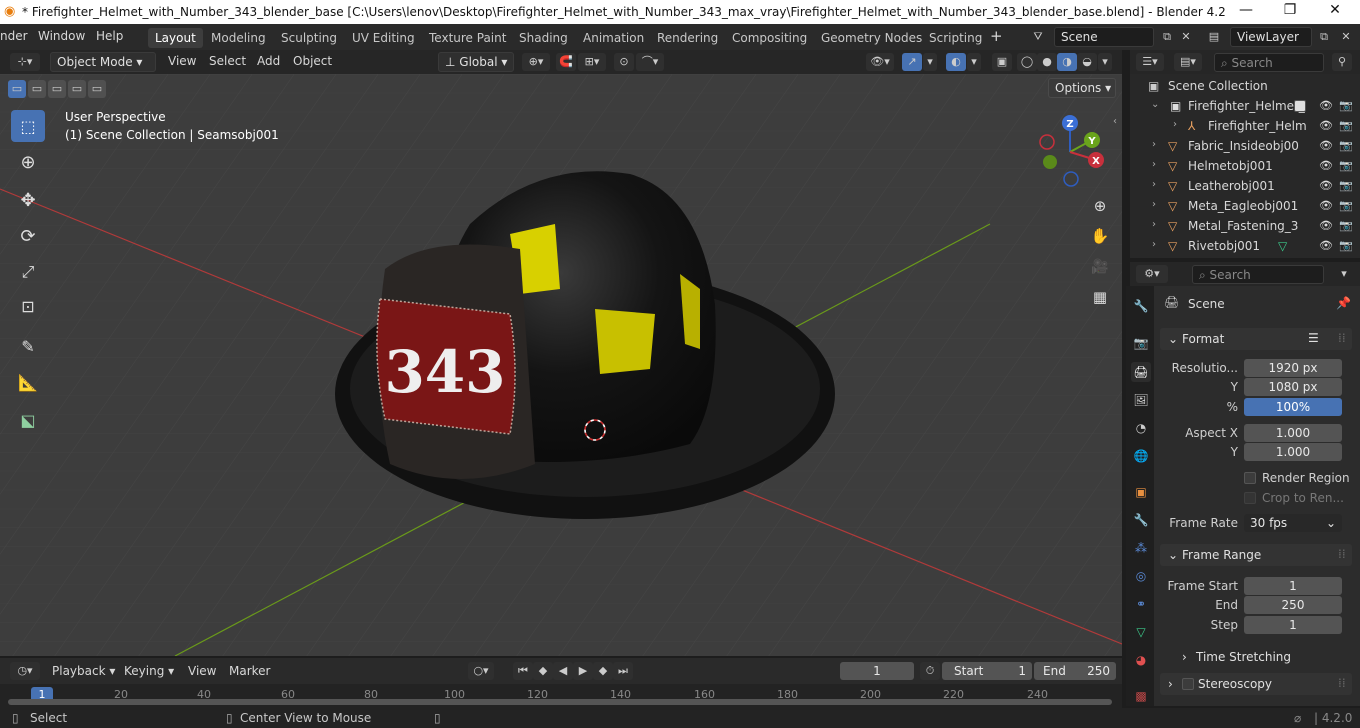 The image size is (1360, 728). Describe the element at coordinates (1245, 186) in the screenshot. I see `outliner-row: › ▽ Leatherobj001 👁 📷` at that location.